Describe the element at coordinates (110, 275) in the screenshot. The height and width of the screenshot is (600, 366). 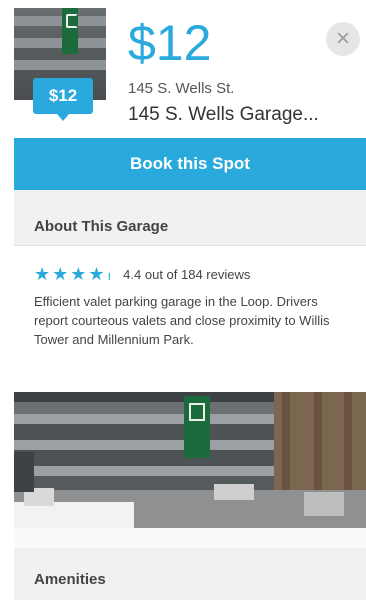
I see `half-star-icon: ı` at that location.